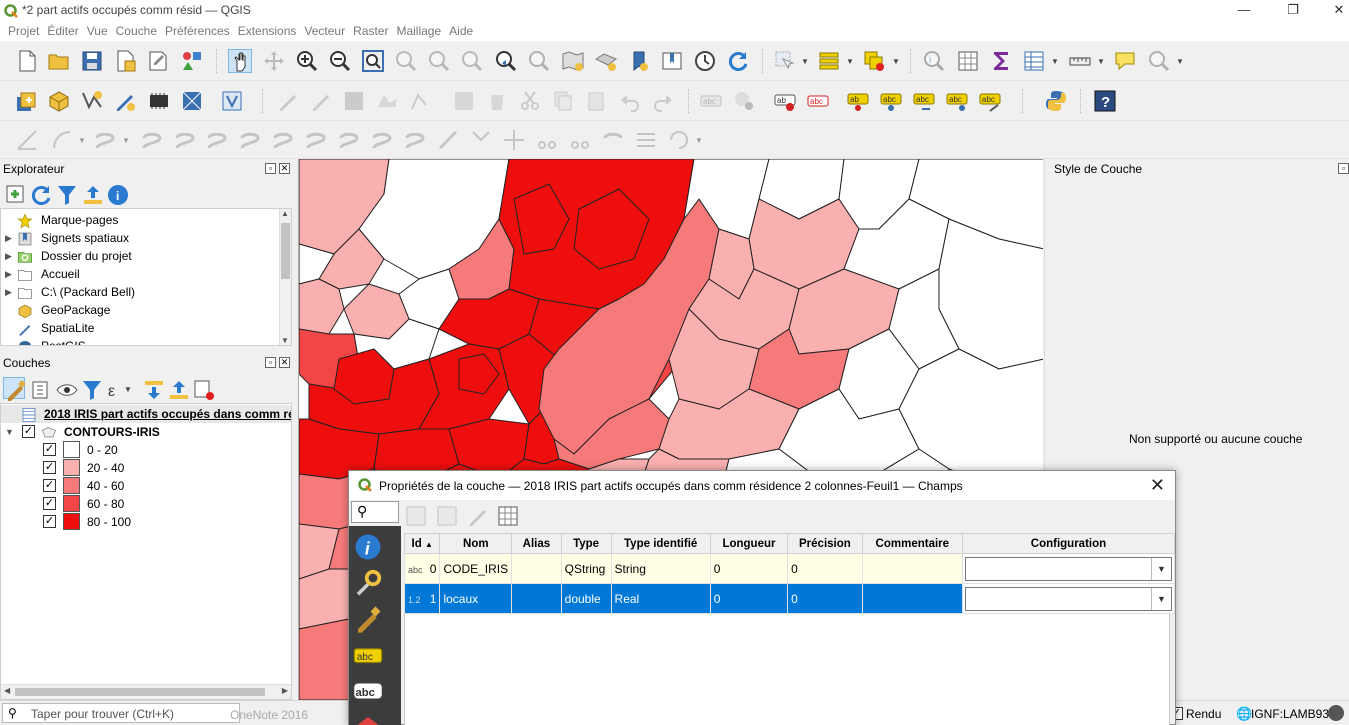 Image resolution: width=1349 pixels, height=725 pixels. Describe the element at coordinates (146, 432) in the screenshot. I see `layer-item-contours-iris: ▼ ✓ CONTOURS-IRIS` at that location.